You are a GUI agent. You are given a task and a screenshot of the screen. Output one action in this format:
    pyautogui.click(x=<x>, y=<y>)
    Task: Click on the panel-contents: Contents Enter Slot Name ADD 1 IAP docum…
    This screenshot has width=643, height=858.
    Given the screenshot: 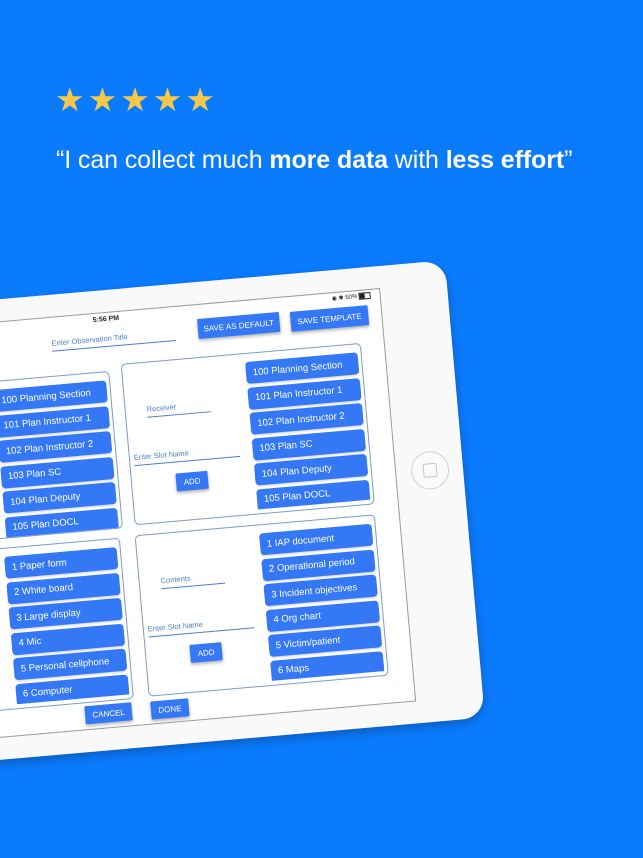 What is the action you would take?
    pyautogui.click(x=261, y=605)
    